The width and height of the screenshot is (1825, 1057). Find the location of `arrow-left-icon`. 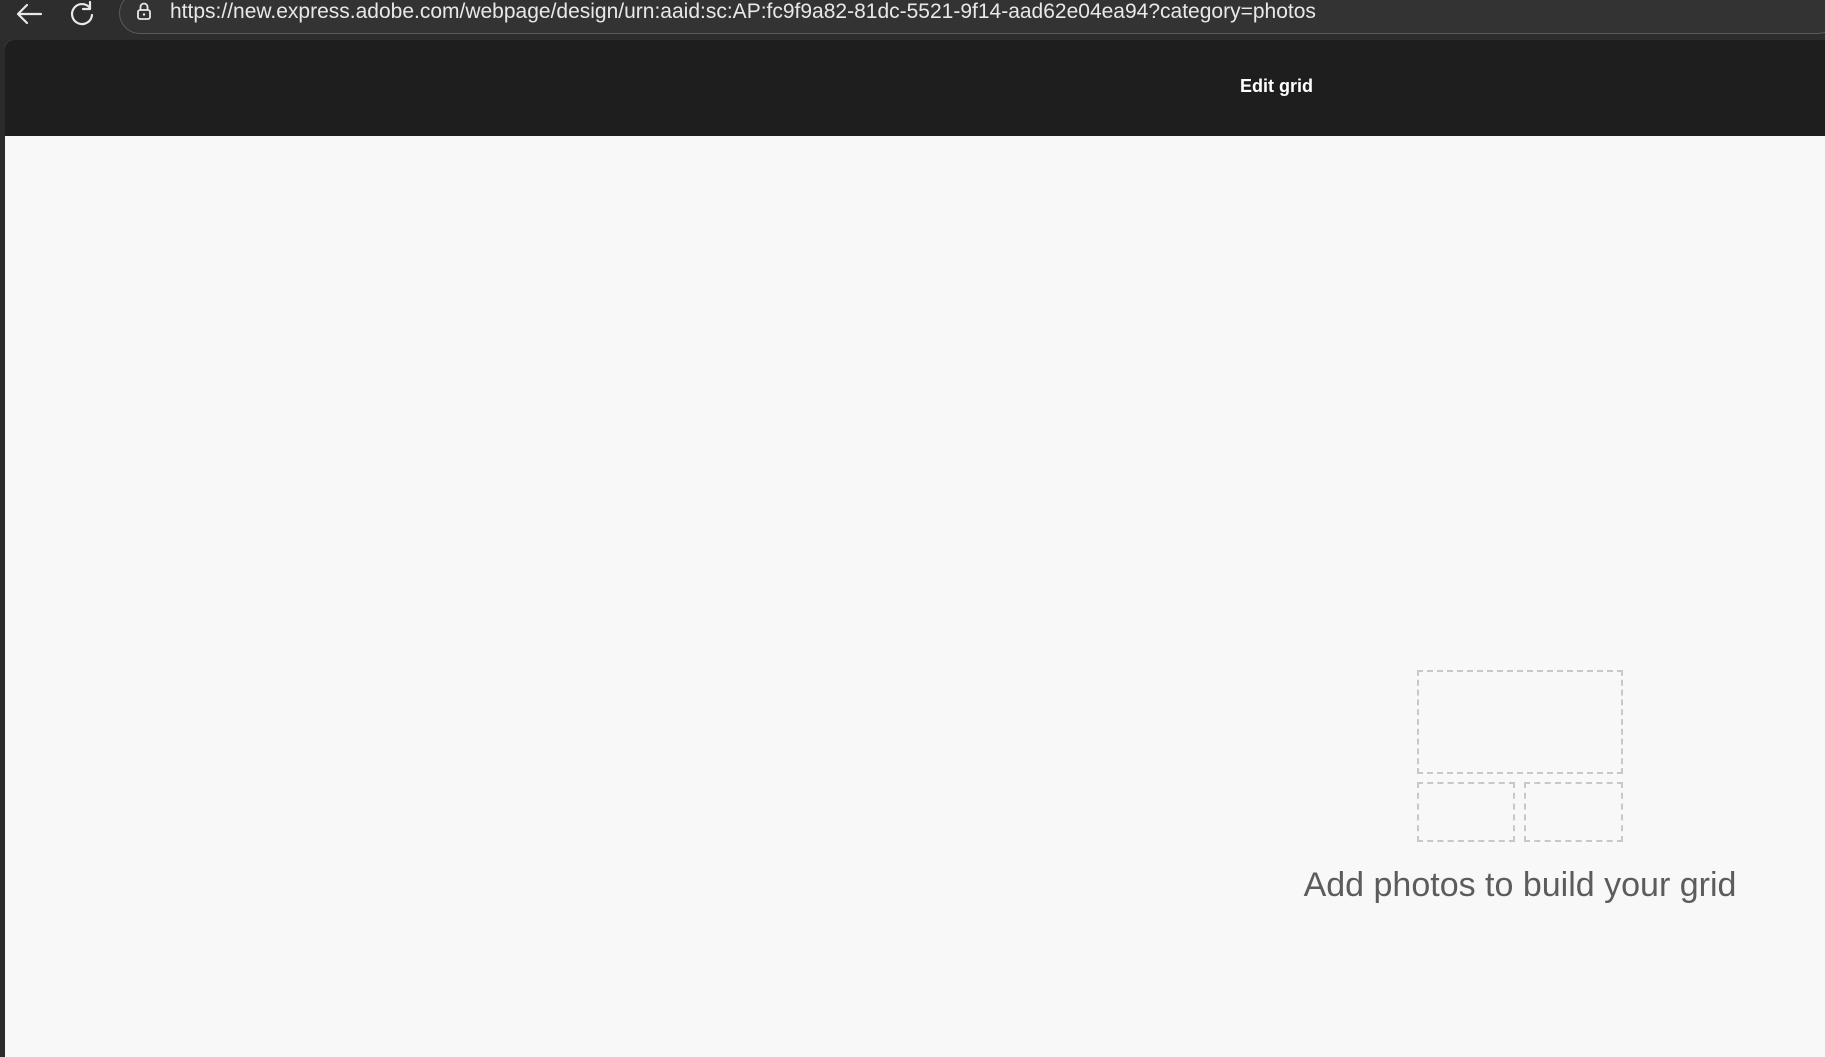

arrow-left-icon is located at coordinates (29, 14).